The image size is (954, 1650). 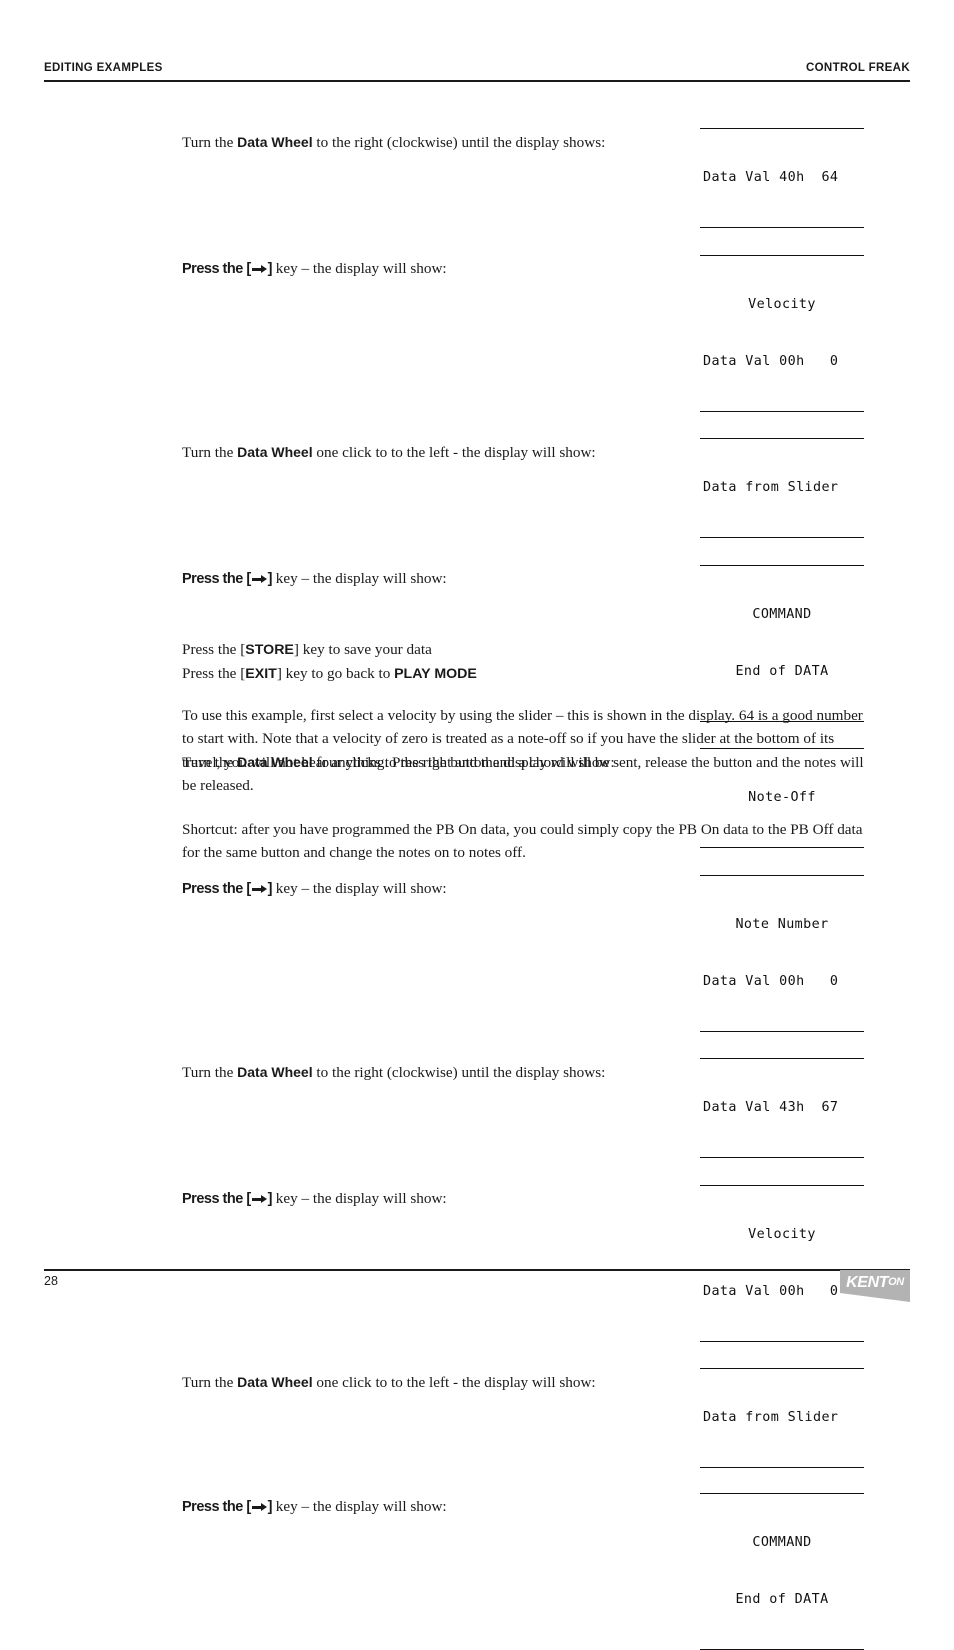 What do you see at coordinates (782, 1571) in the screenshot?
I see `lcd-display: COMMAND End of DATA` at bounding box center [782, 1571].